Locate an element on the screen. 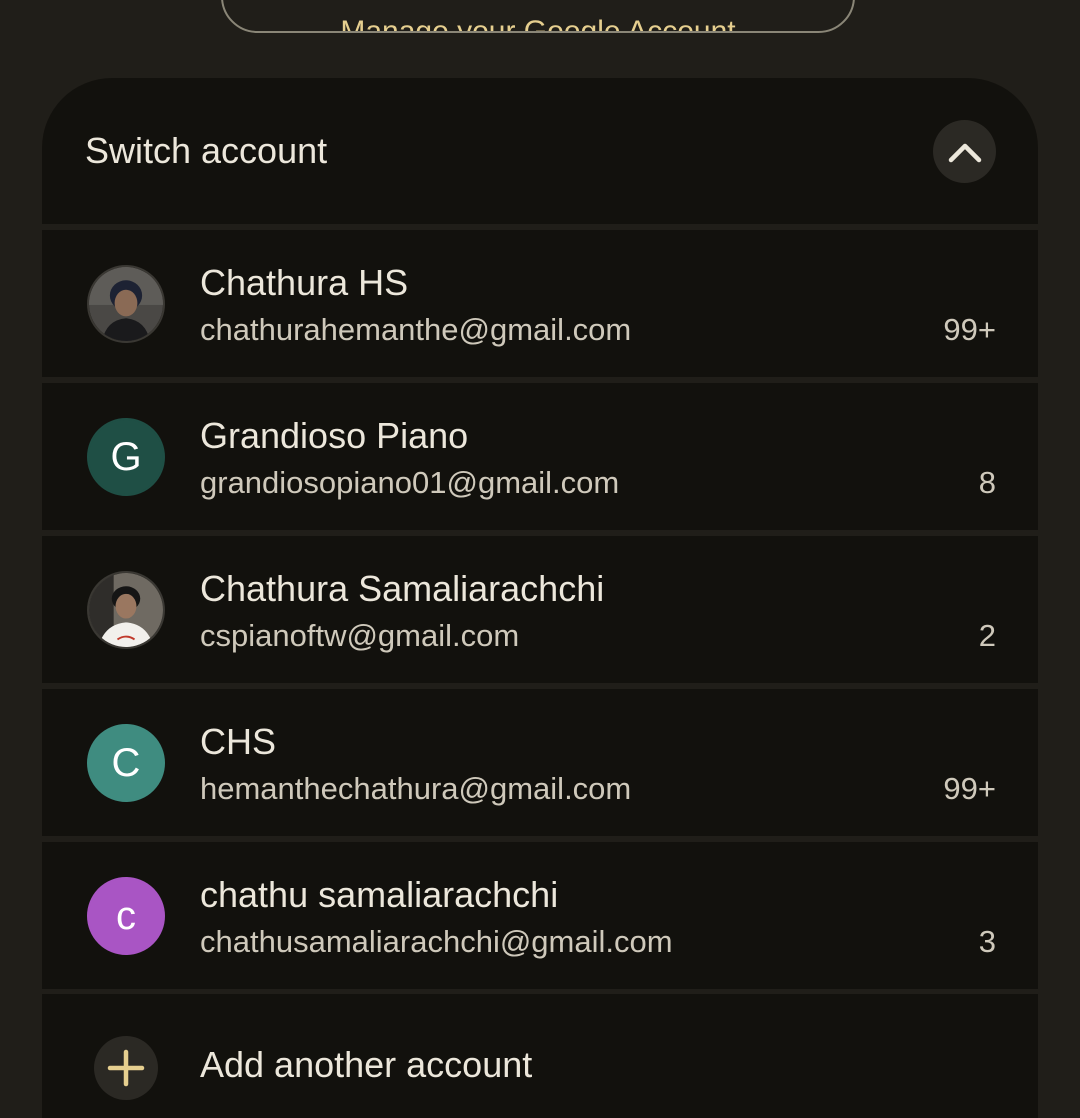 This screenshot has height=1118, width=1080. unread-count: 3 is located at coordinates (987, 941).